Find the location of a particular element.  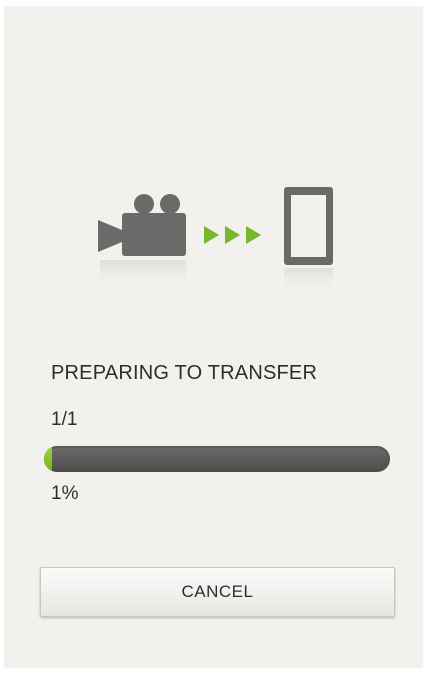

status-message: PREPARING TO TRANSFER is located at coordinates (184, 373).